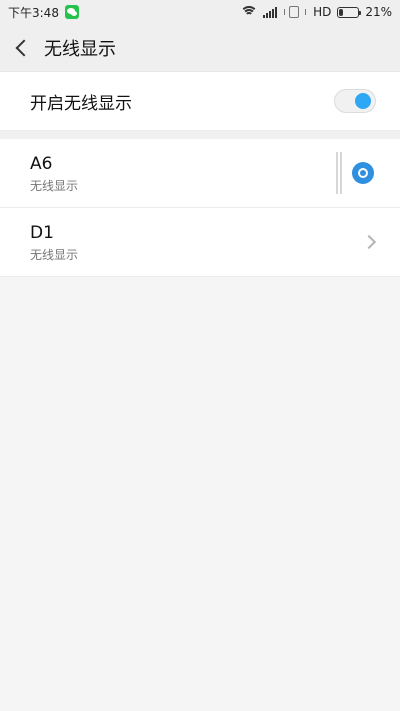  What do you see at coordinates (378, 12) in the screenshot?
I see `battery-percent: 21%` at bounding box center [378, 12].